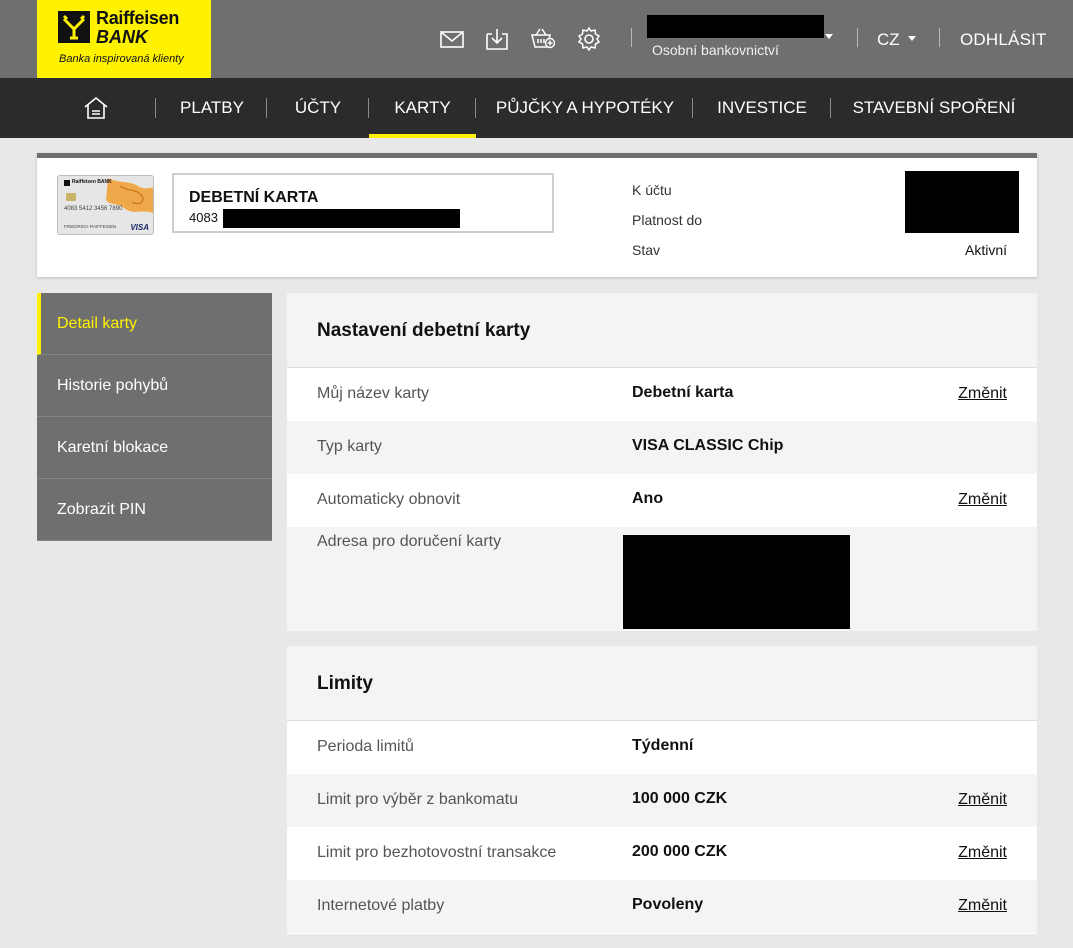 This screenshot has height=948, width=1073. Describe the element at coordinates (1003, 40) in the screenshot. I see `logout-button: ODHLÁSIT` at that location.